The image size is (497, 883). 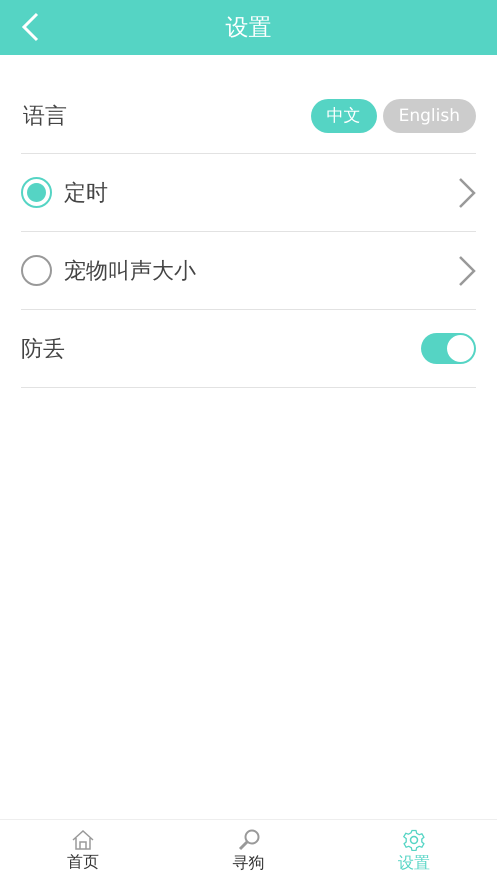 I want to click on language-option: 中文, so click(x=343, y=115).